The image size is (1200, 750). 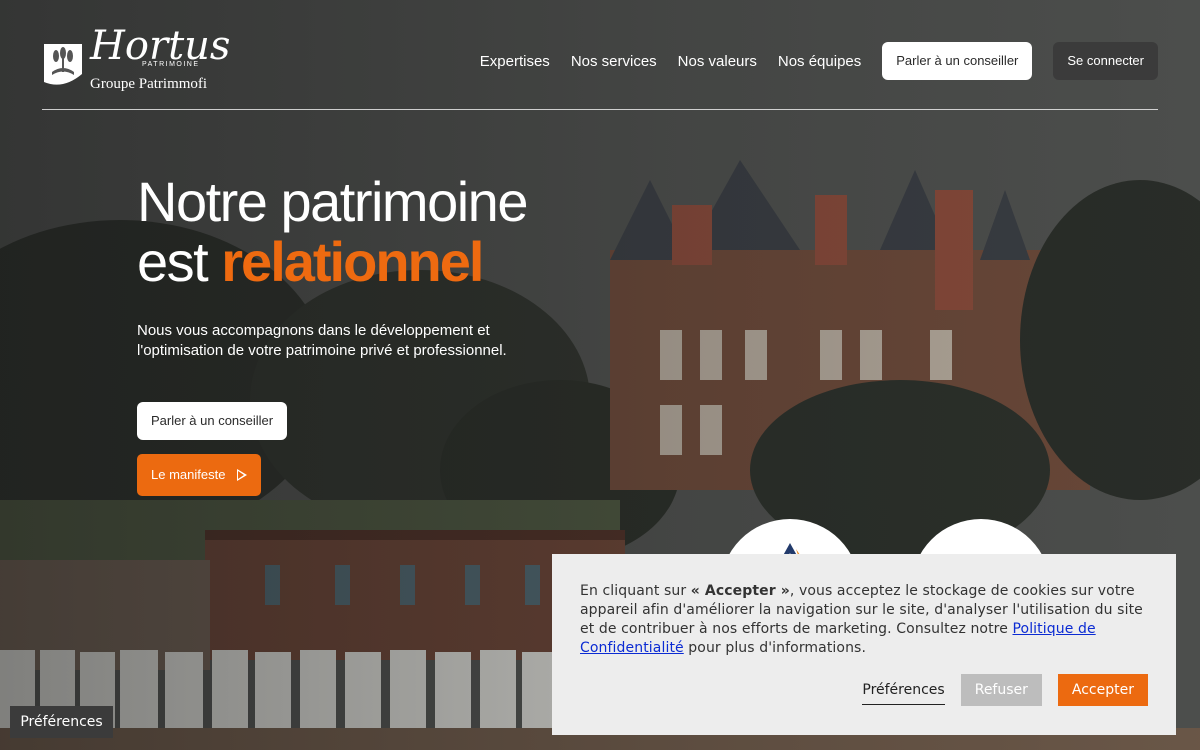 What do you see at coordinates (179, 261) in the screenshot?
I see `hero-title-line2-prefix: est` at bounding box center [179, 261].